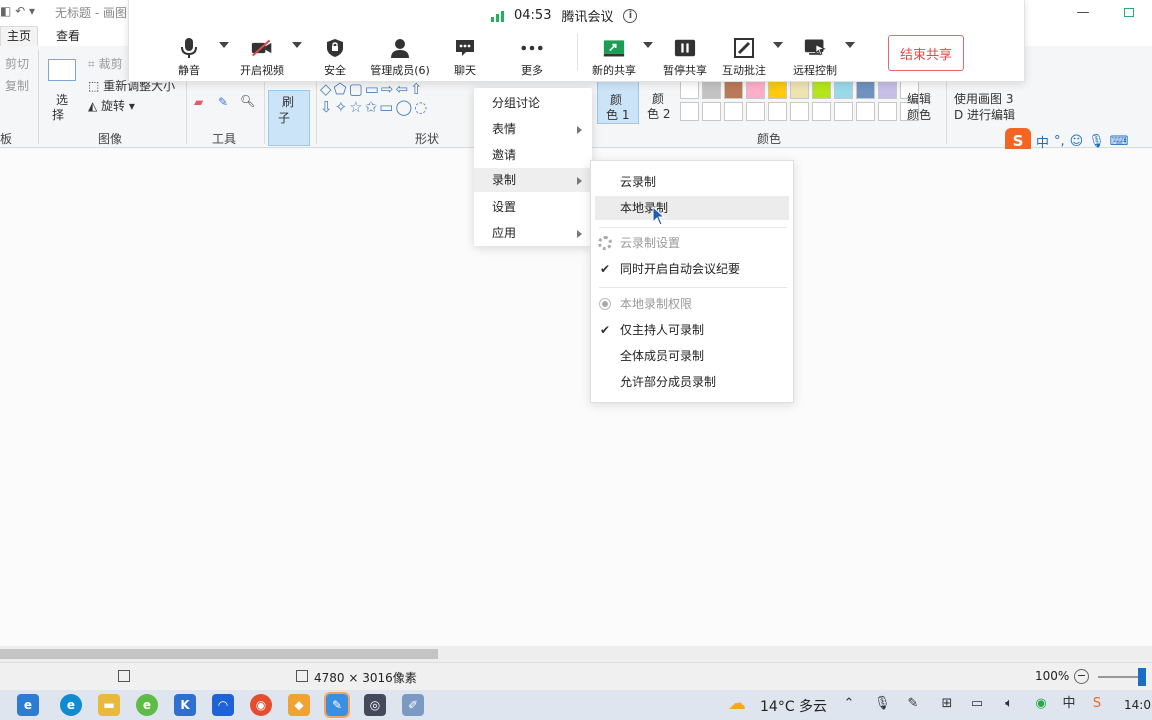  Describe the element at coordinates (400, 58) in the screenshot. I see `members-button: 管理成员(6)` at that location.